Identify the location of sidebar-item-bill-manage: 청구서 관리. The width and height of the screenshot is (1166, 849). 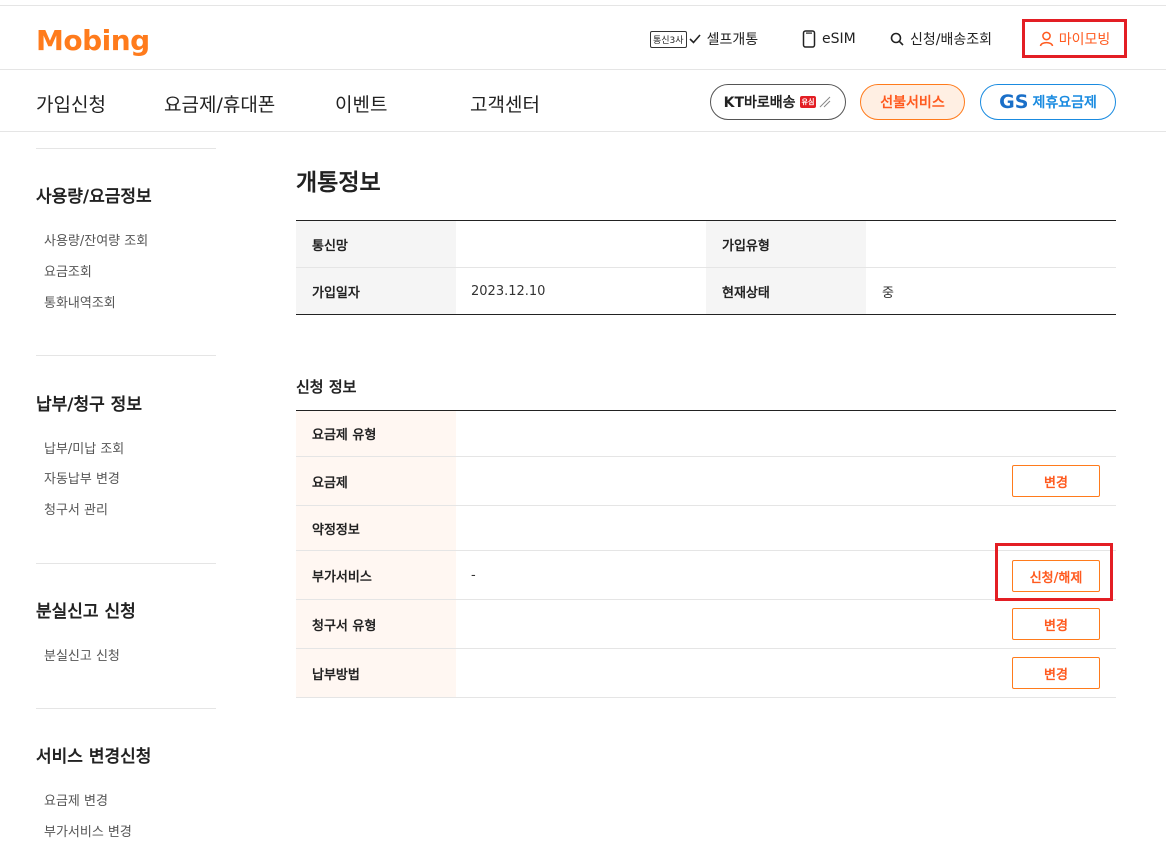
(76, 508).